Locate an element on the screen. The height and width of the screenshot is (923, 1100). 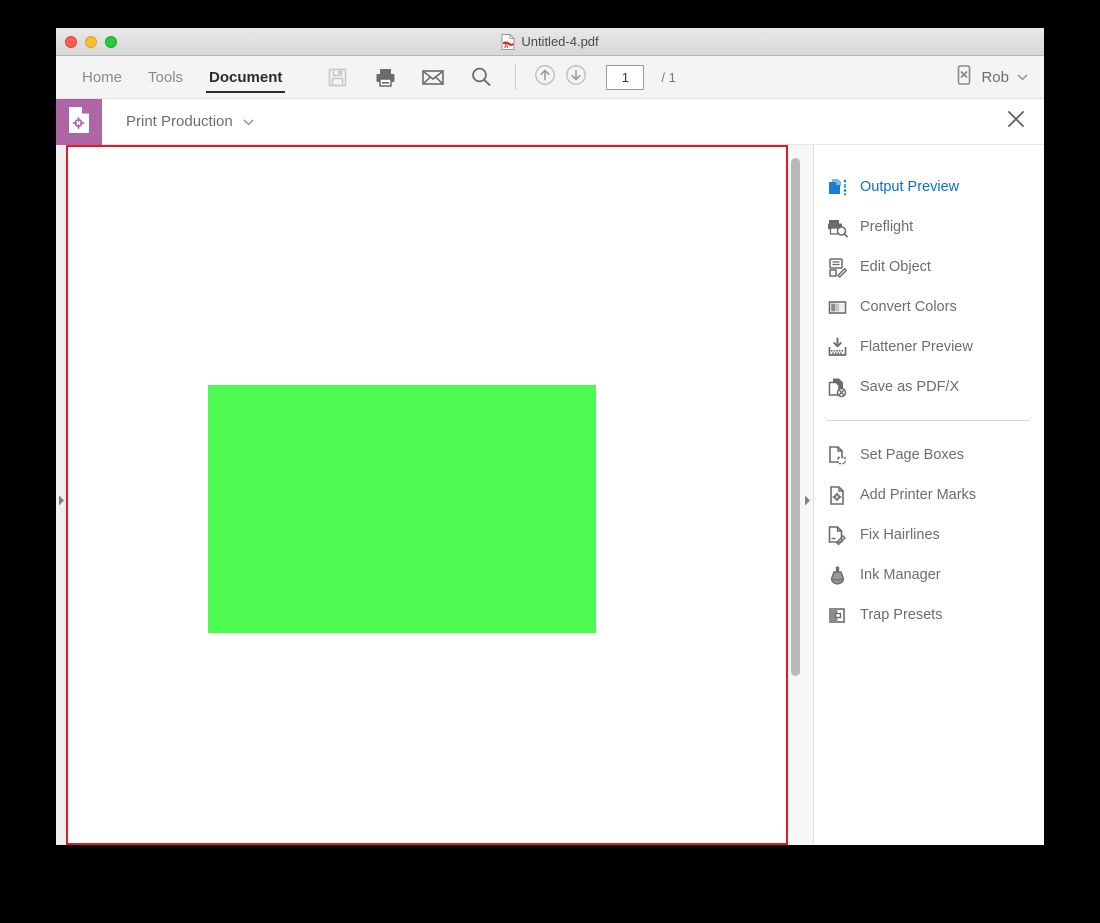
window-titlebar: A Untitled-4.pdf is located at coordinates (550, 42).